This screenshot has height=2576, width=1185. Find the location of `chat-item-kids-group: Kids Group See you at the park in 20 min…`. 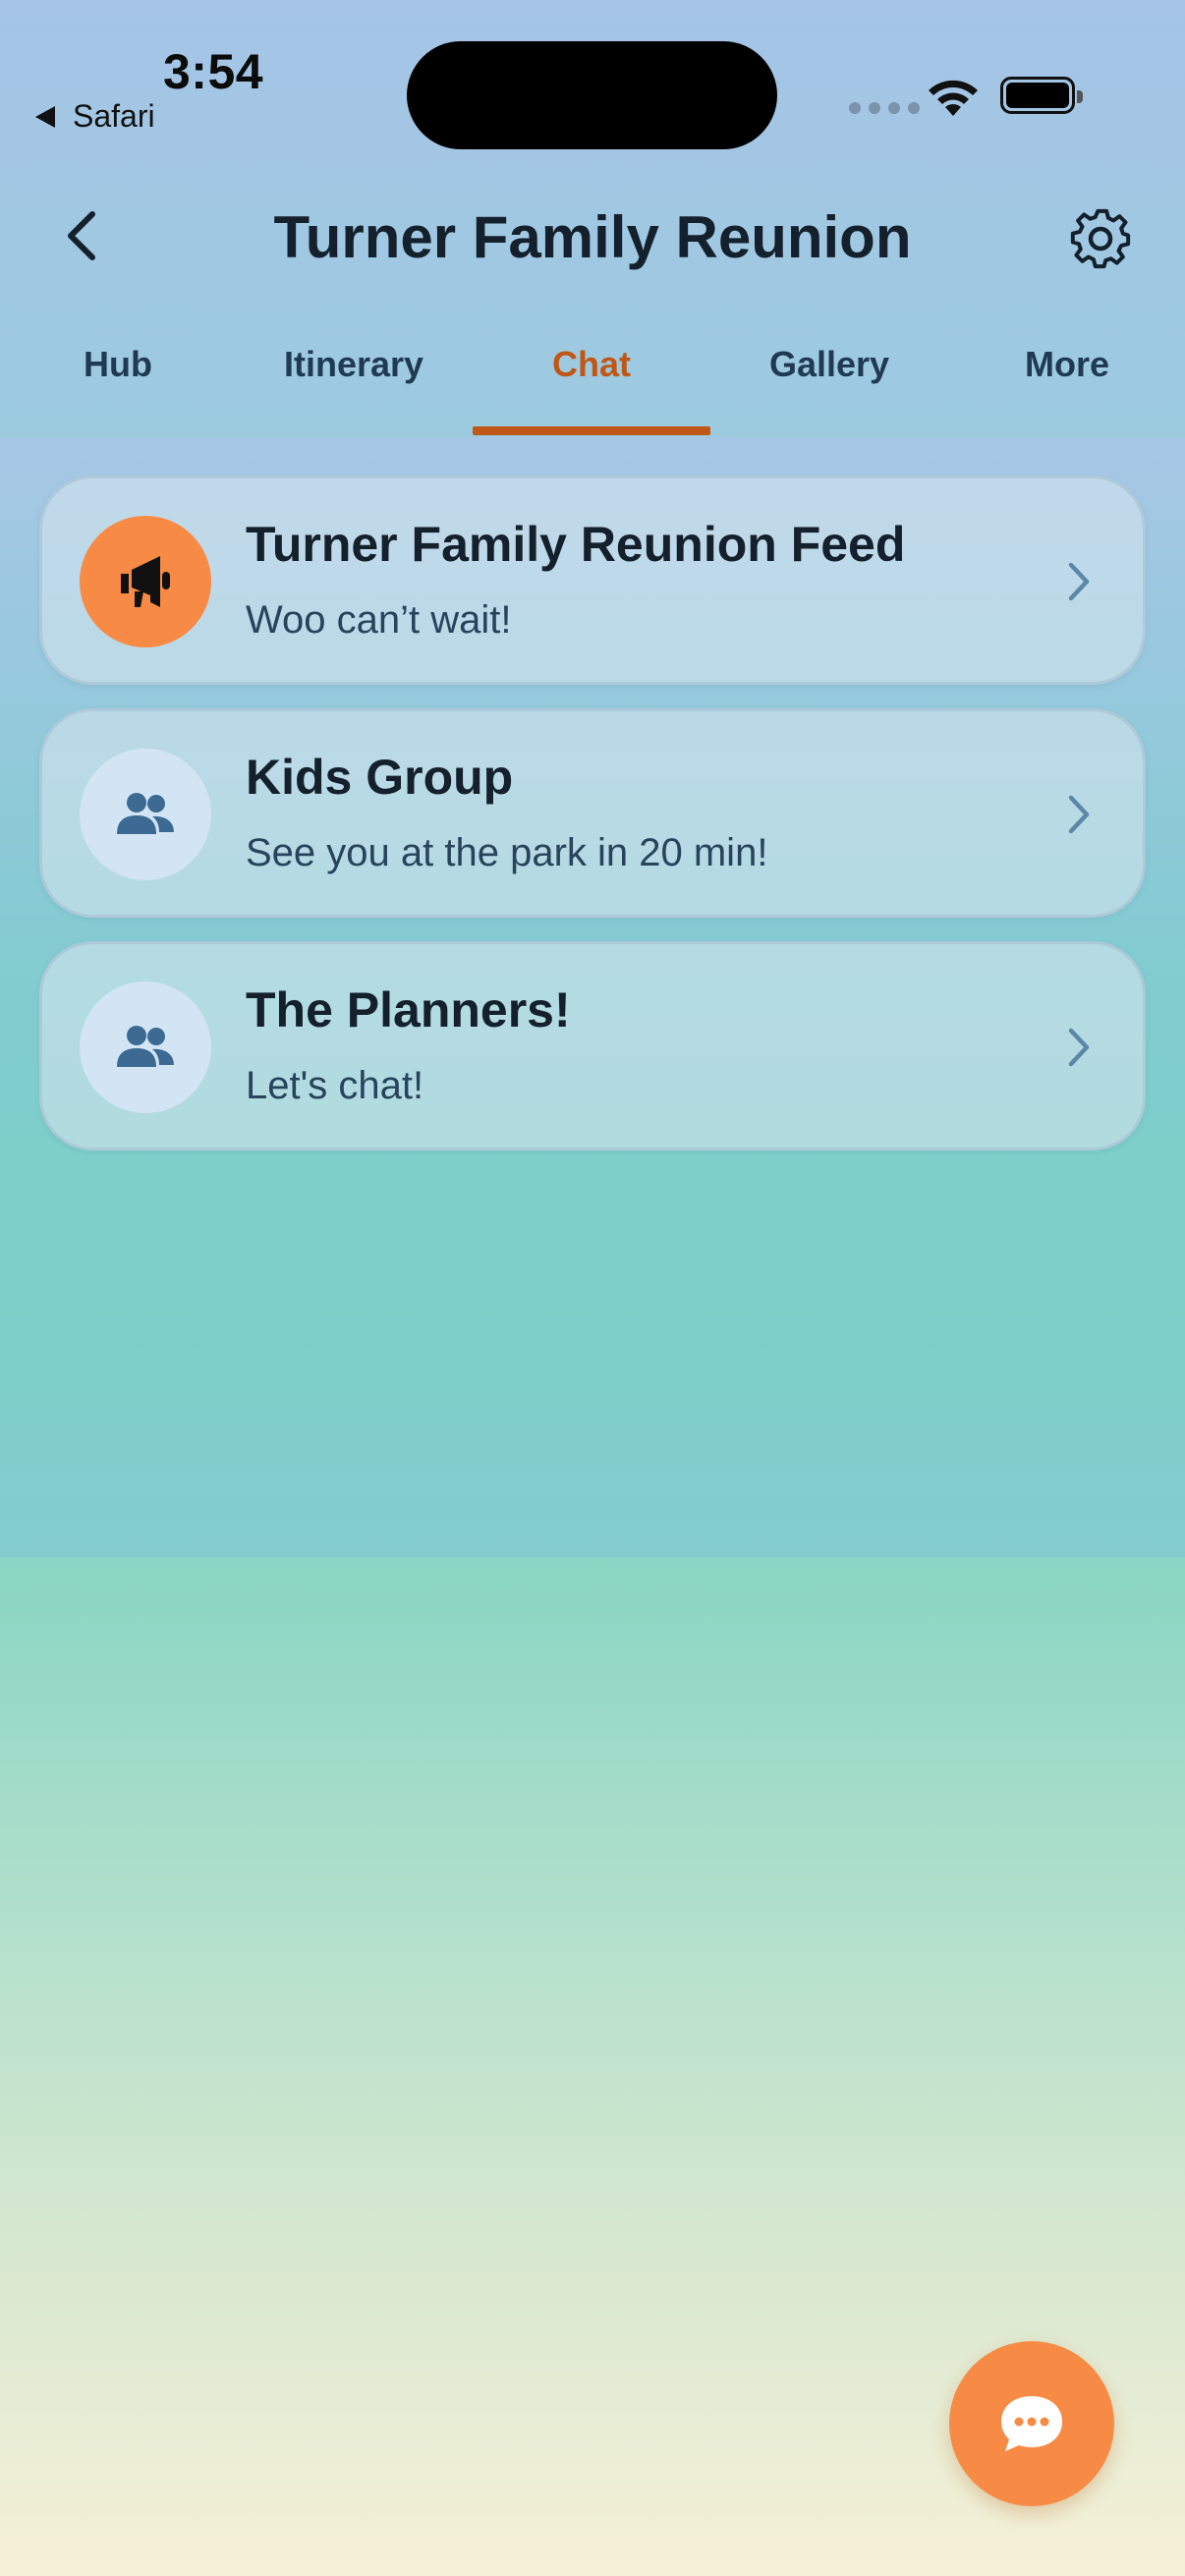

chat-item-kids-group: Kids Group See you at the park in 20 min… is located at coordinates (592, 813).